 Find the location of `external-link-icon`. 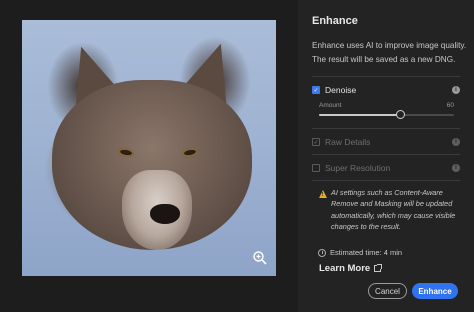

external-link-icon is located at coordinates (378, 268).